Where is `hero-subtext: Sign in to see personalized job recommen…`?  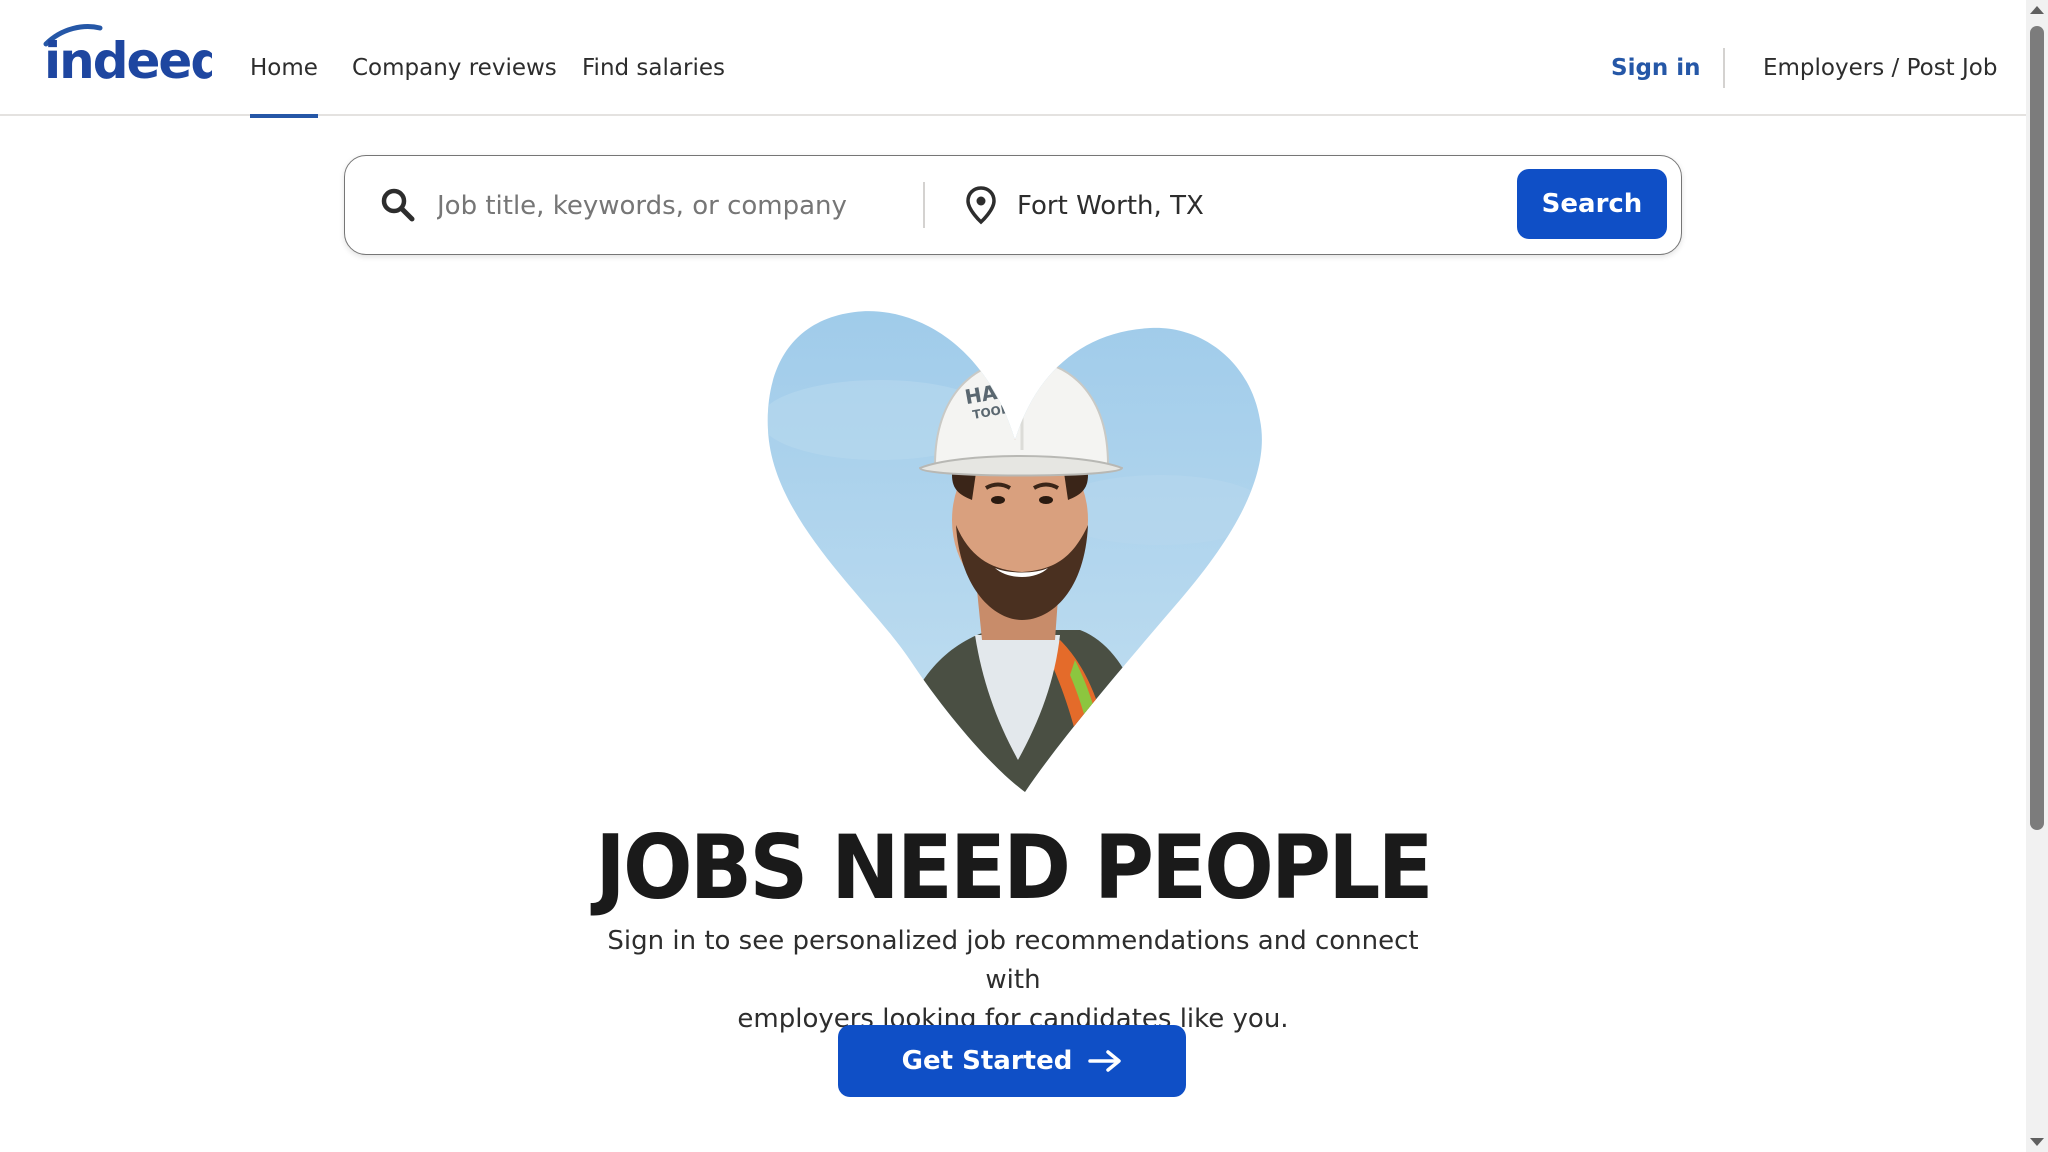 hero-subtext: Sign in to see personalized job recommen… is located at coordinates (1013, 980).